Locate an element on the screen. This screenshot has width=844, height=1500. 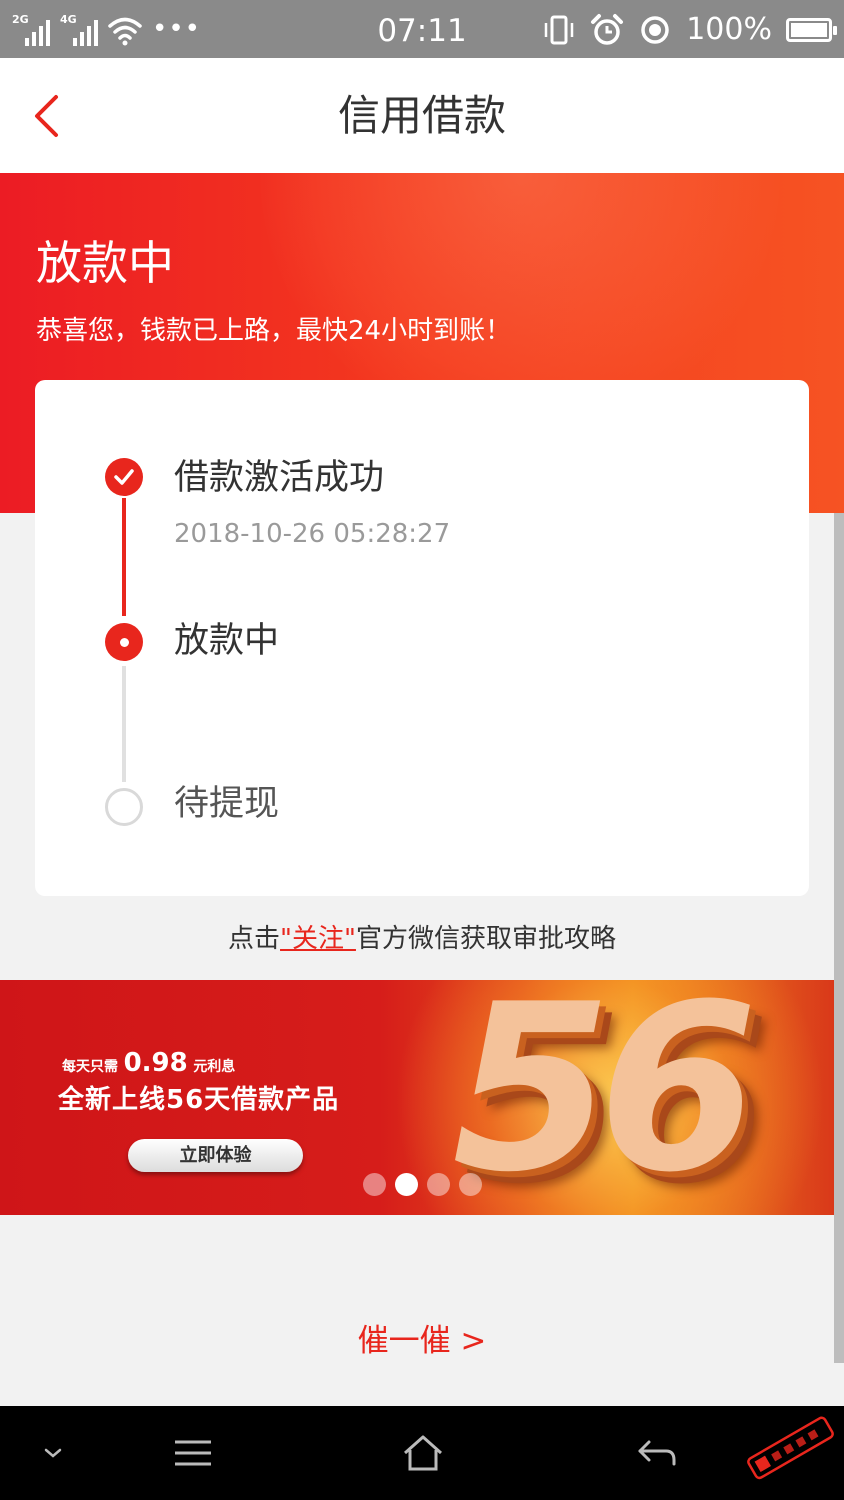
follow-link: "关注" is located at coordinates (318, 939).